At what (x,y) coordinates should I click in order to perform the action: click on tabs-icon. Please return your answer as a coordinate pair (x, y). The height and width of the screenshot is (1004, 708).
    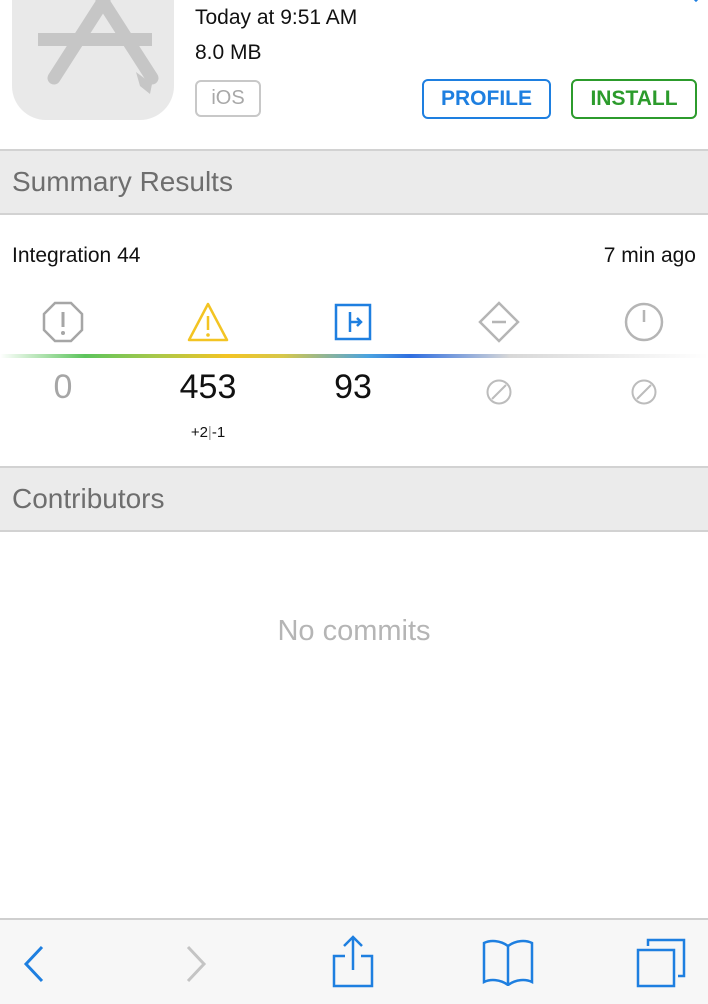
    Looking at the image, I should click on (661, 962).